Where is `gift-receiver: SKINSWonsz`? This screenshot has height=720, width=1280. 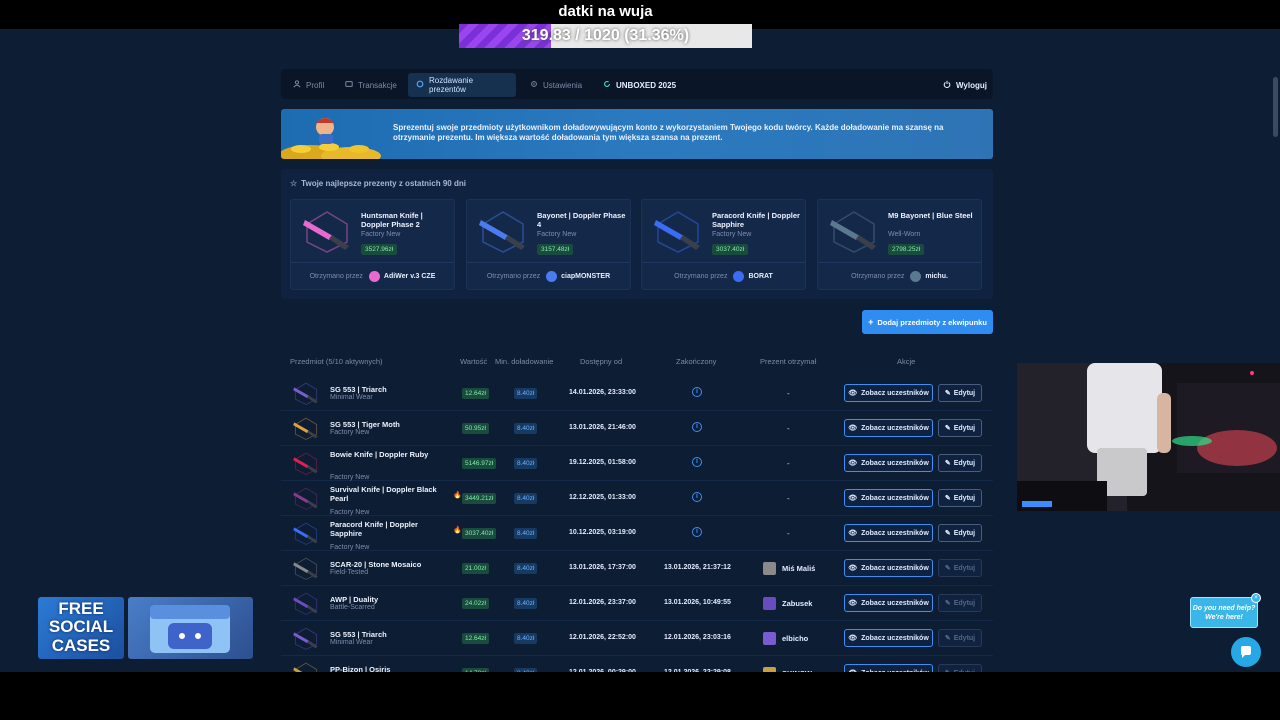 gift-receiver: SKINSWonsz is located at coordinates (796, 669).